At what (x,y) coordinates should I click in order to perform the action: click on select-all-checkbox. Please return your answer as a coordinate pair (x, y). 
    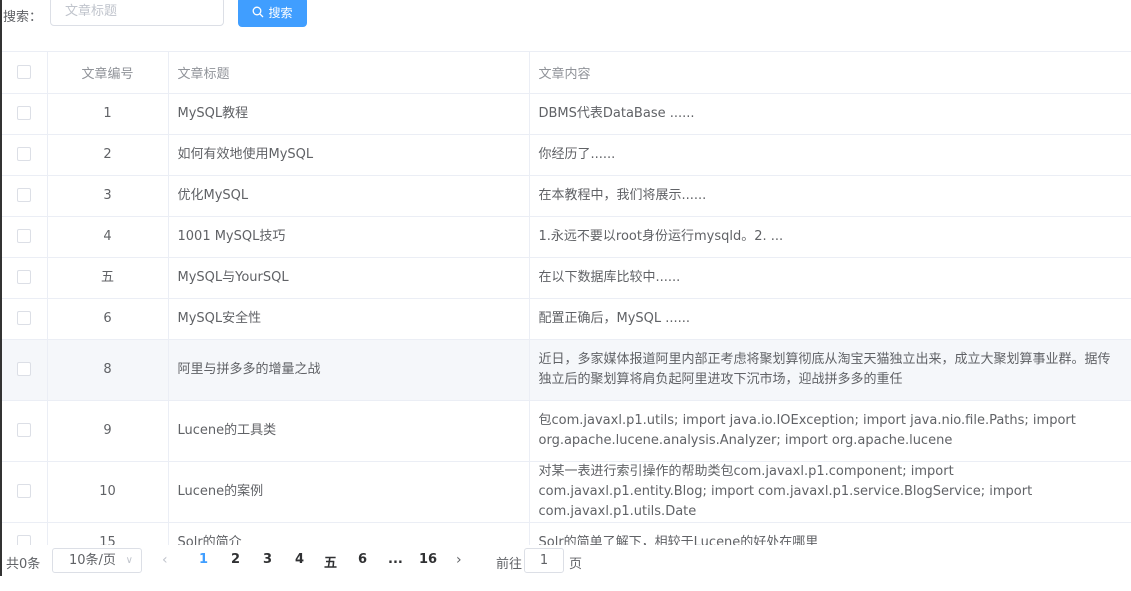
    Looking at the image, I should click on (24, 72).